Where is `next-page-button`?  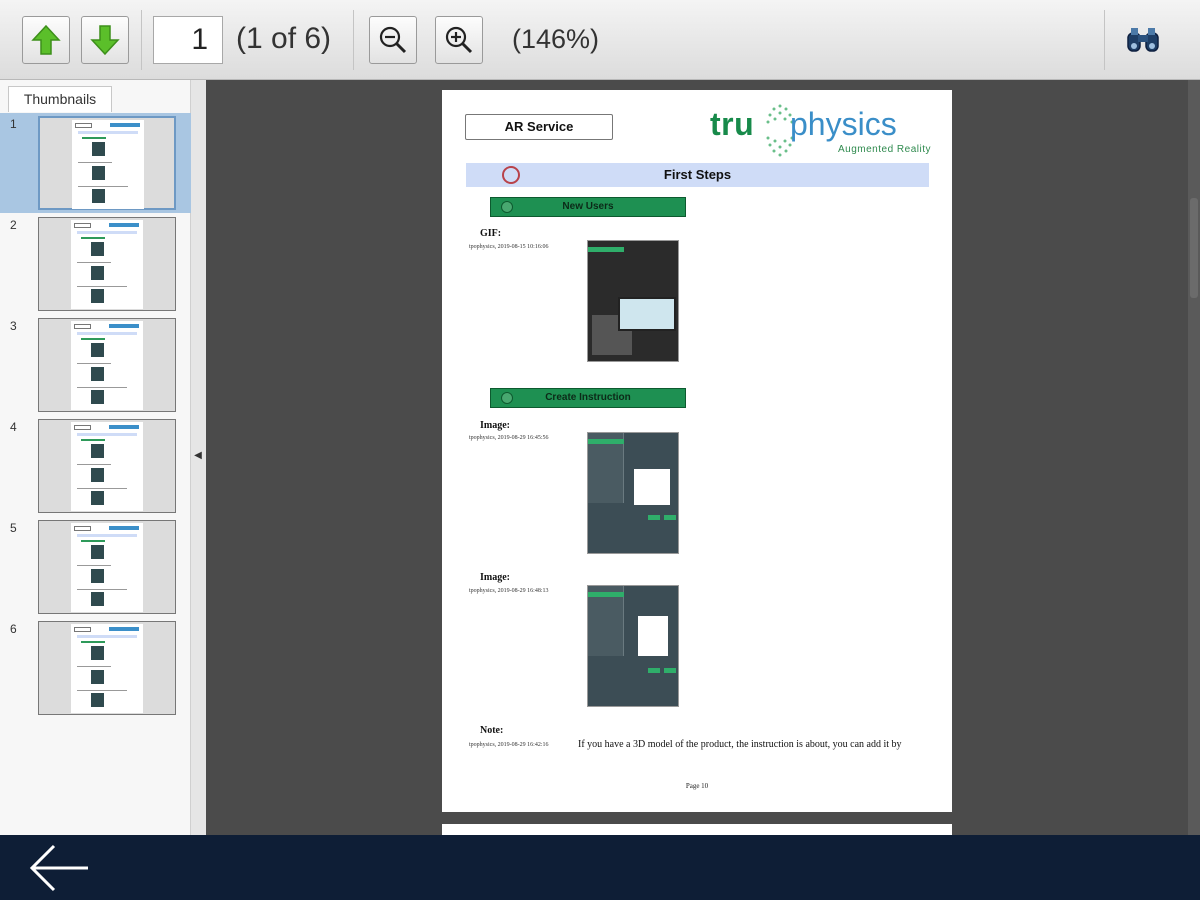 next-page-button is located at coordinates (105, 40).